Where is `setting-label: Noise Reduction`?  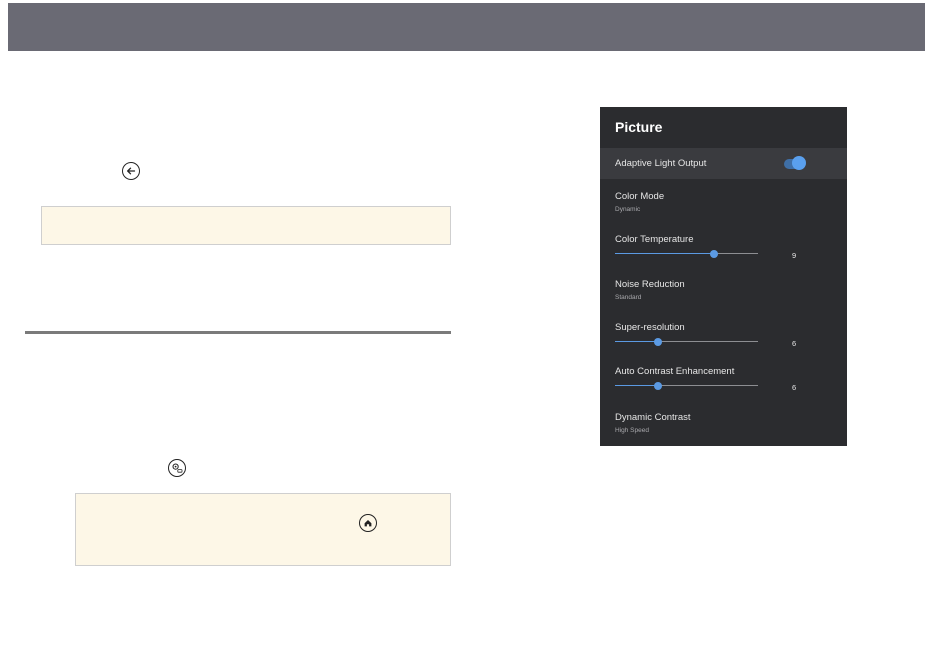 setting-label: Noise Reduction is located at coordinates (650, 284).